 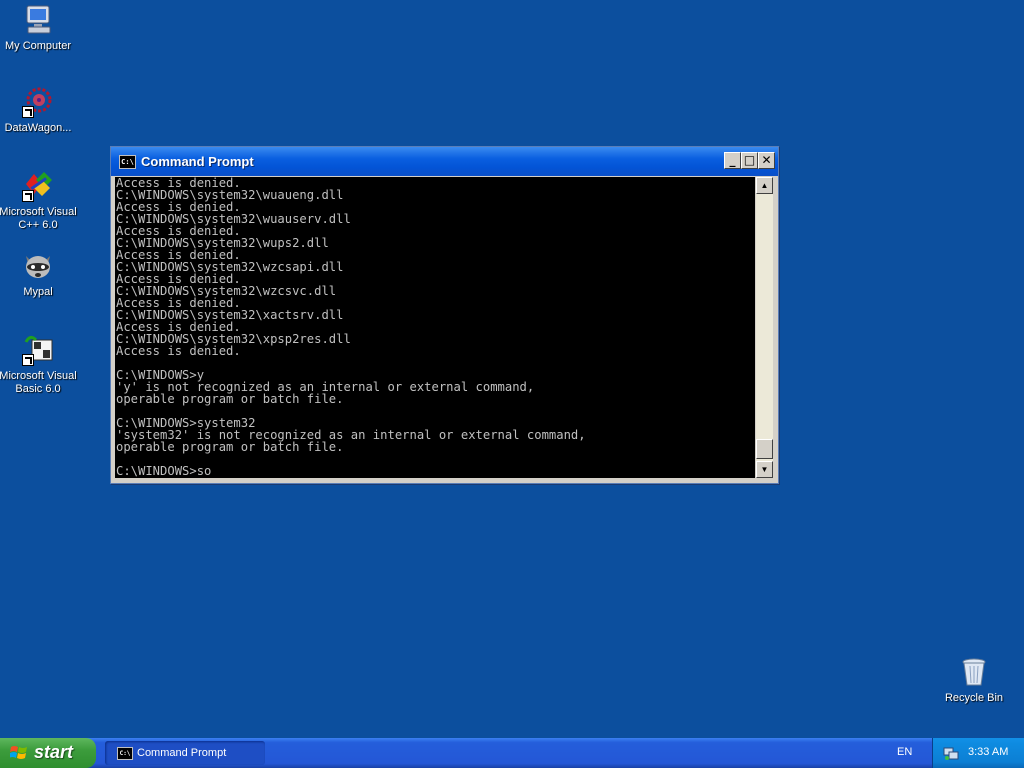 What do you see at coordinates (38, 218) in the screenshot?
I see `desktop-icon-label: Microsoft Visual C++ 6.0` at bounding box center [38, 218].